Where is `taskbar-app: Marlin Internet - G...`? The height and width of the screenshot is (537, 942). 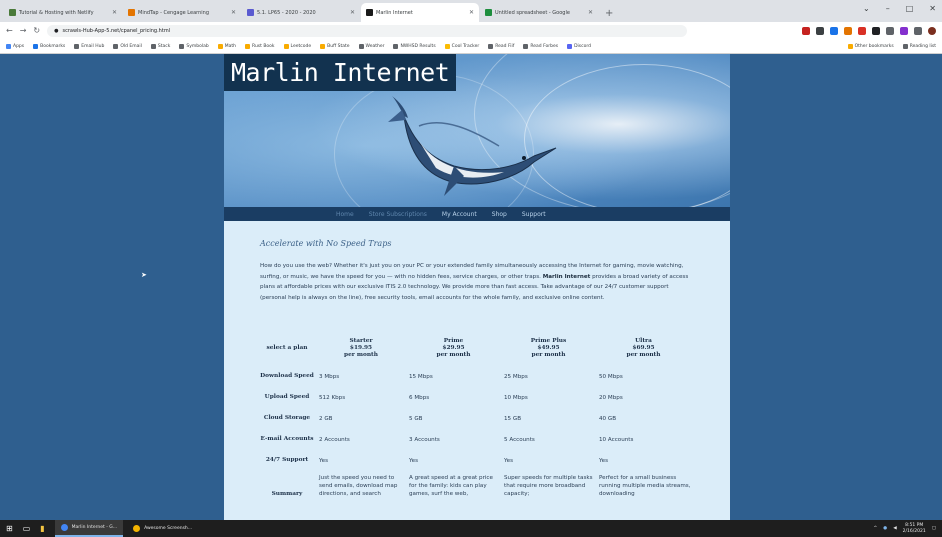
taskbar-app: Marlin Internet - G... is located at coordinates (89, 528).